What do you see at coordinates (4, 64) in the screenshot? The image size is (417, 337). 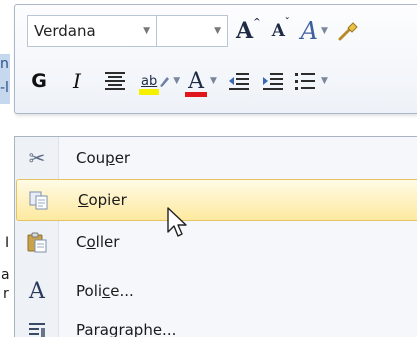 I see `document-text-fragment: n` at bounding box center [4, 64].